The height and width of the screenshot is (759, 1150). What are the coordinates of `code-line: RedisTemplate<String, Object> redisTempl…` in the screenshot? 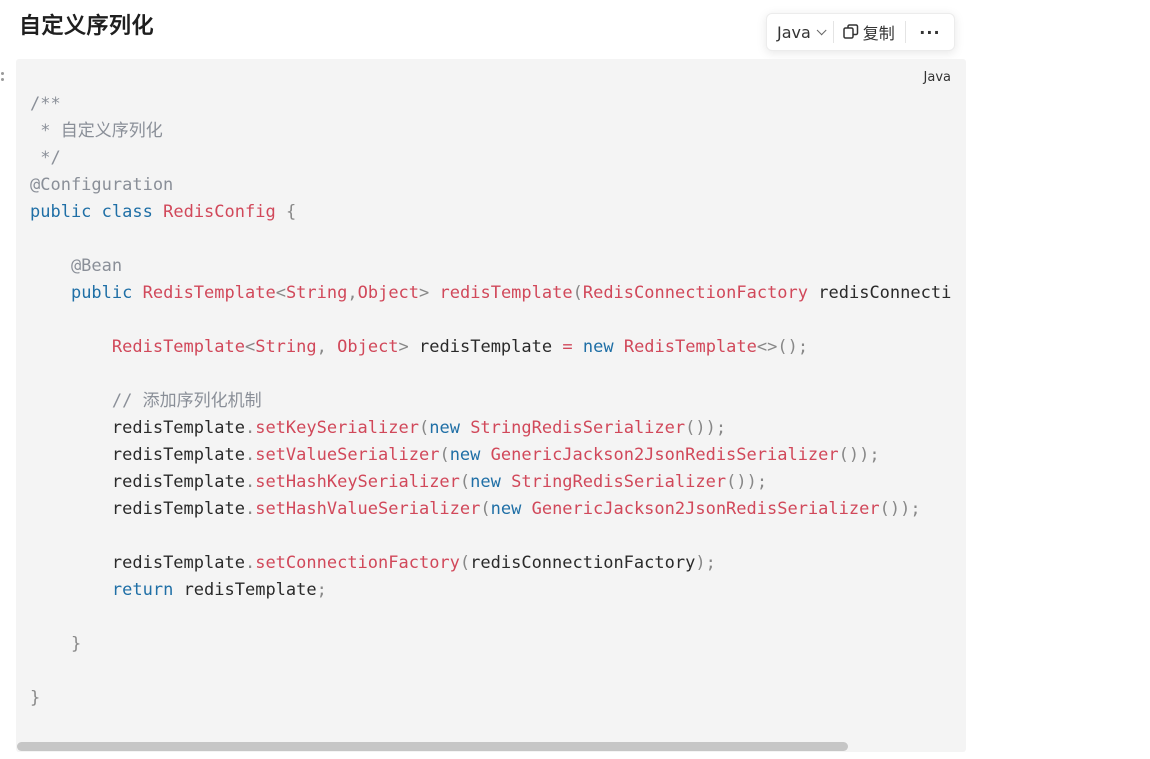 It's located at (460, 347).